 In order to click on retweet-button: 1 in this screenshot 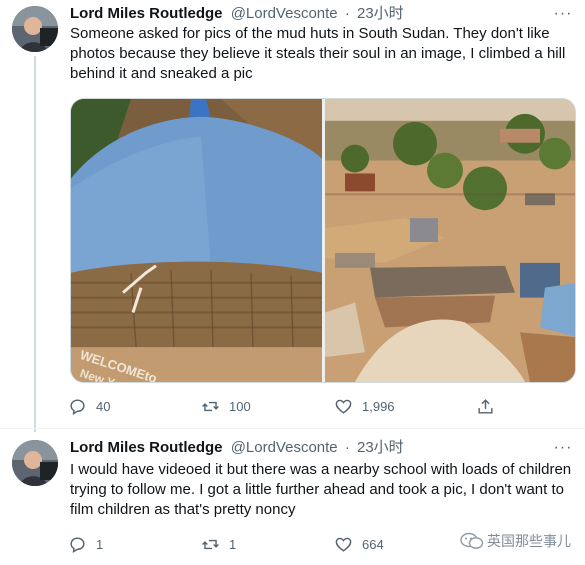, I will do `click(215, 544)`.